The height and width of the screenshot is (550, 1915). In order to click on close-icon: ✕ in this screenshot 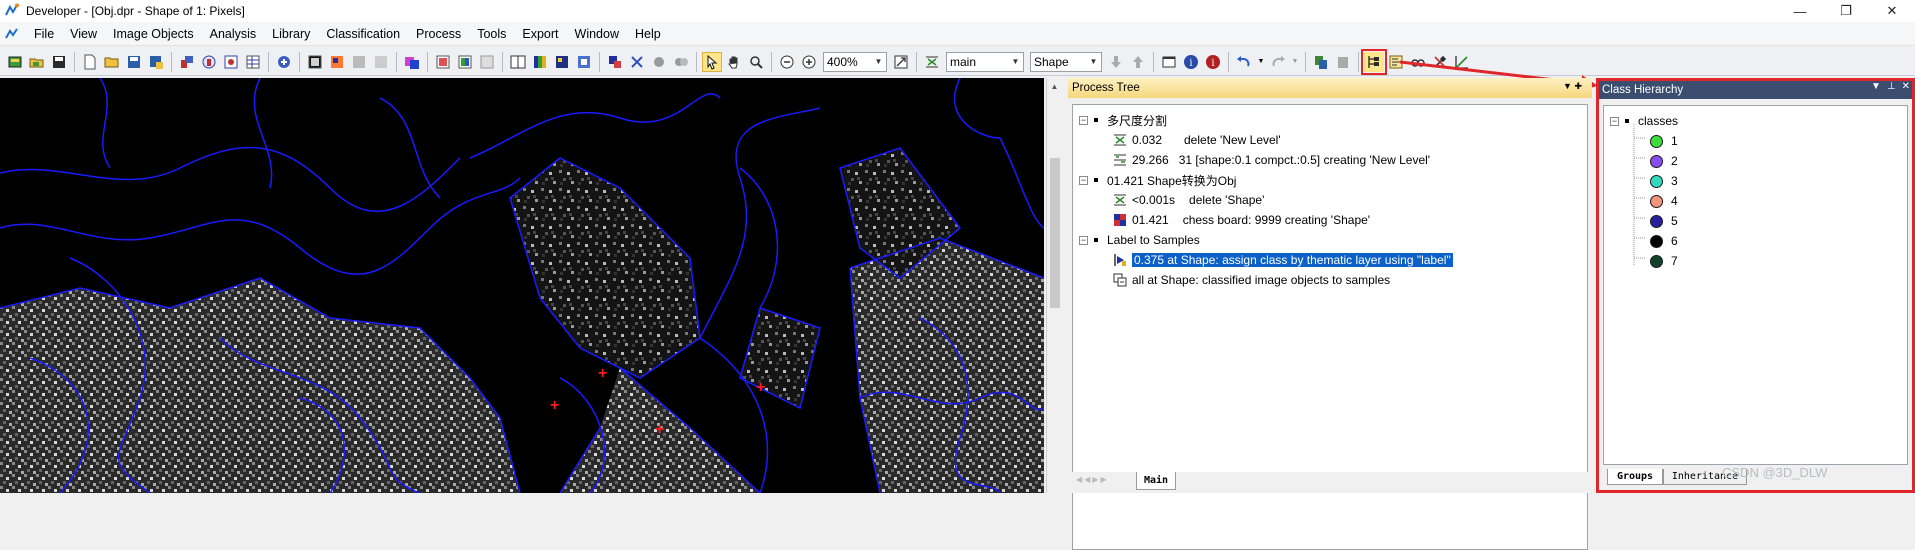, I will do `click(1906, 86)`.